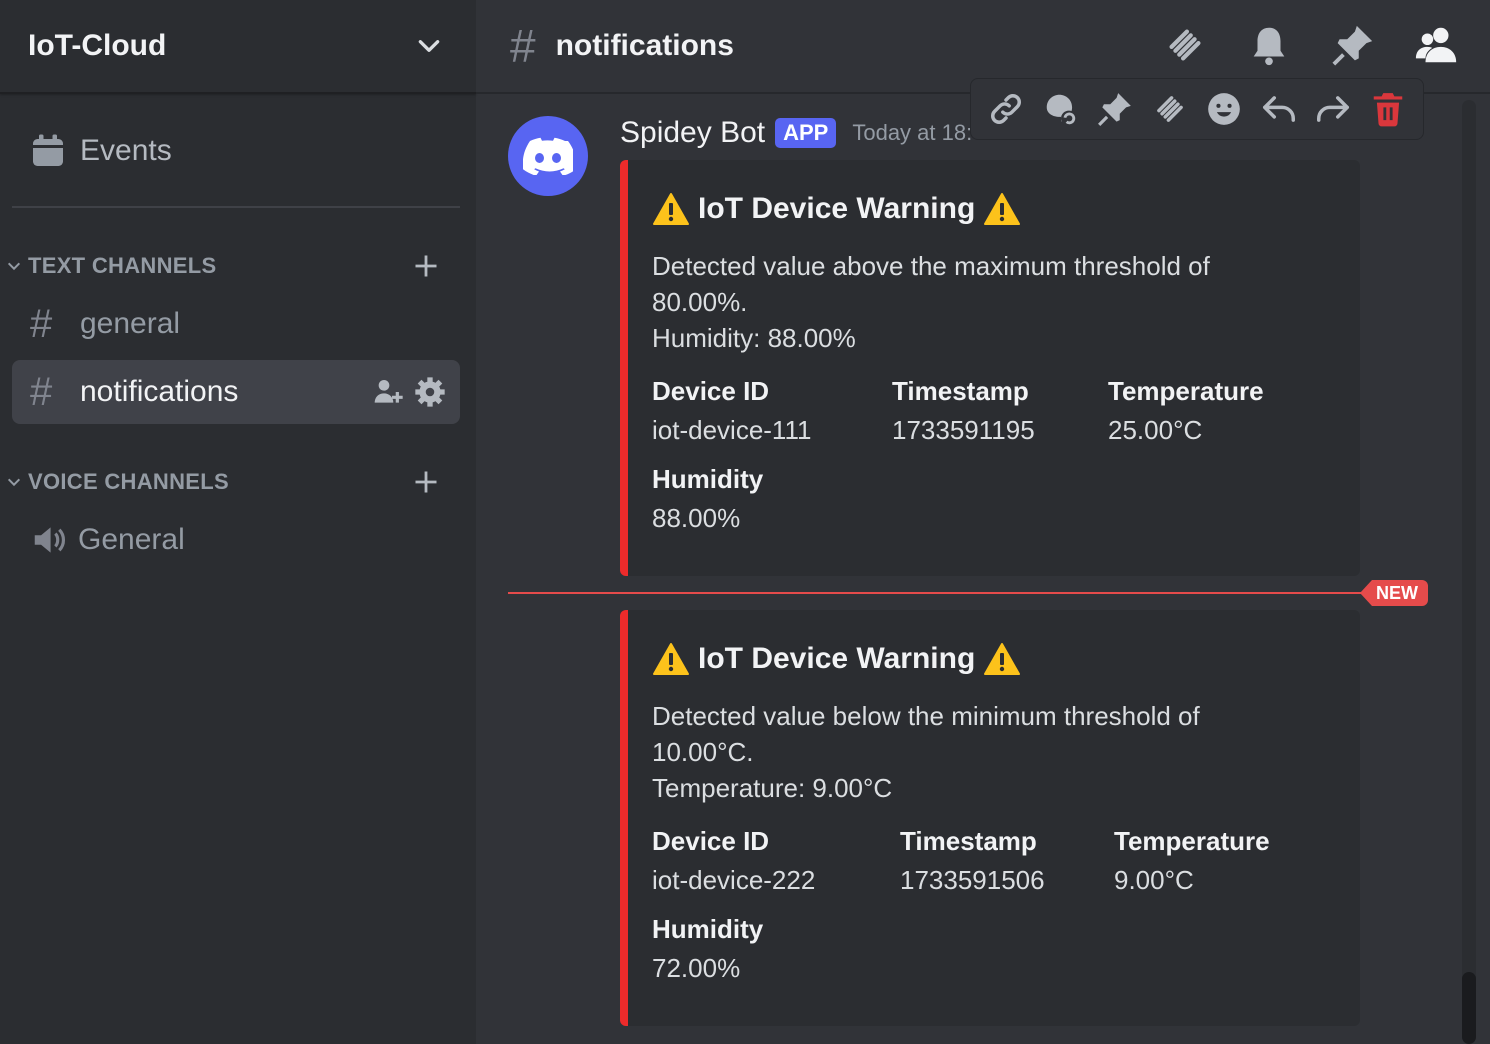 The image size is (1490, 1044). What do you see at coordinates (238, 151) in the screenshot?
I see `events-item: Events` at bounding box center [238, 151].